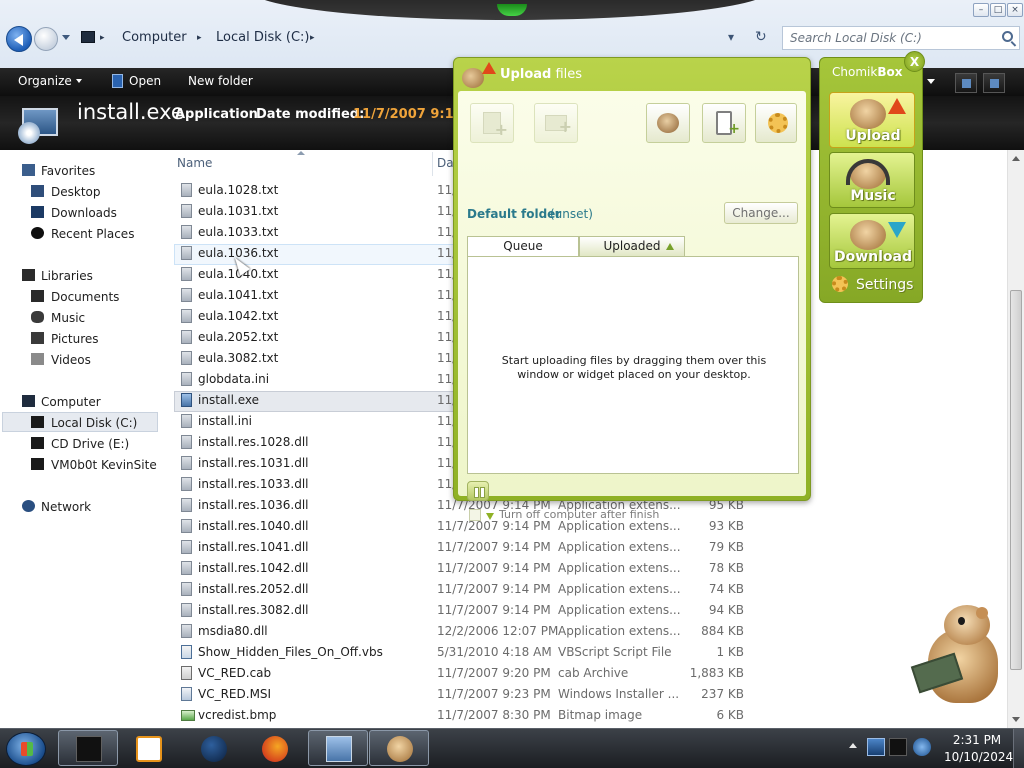 This screenshot has width=1024, height=768. I want to click on address-history-dropdown: ▾, so click(731, 37).